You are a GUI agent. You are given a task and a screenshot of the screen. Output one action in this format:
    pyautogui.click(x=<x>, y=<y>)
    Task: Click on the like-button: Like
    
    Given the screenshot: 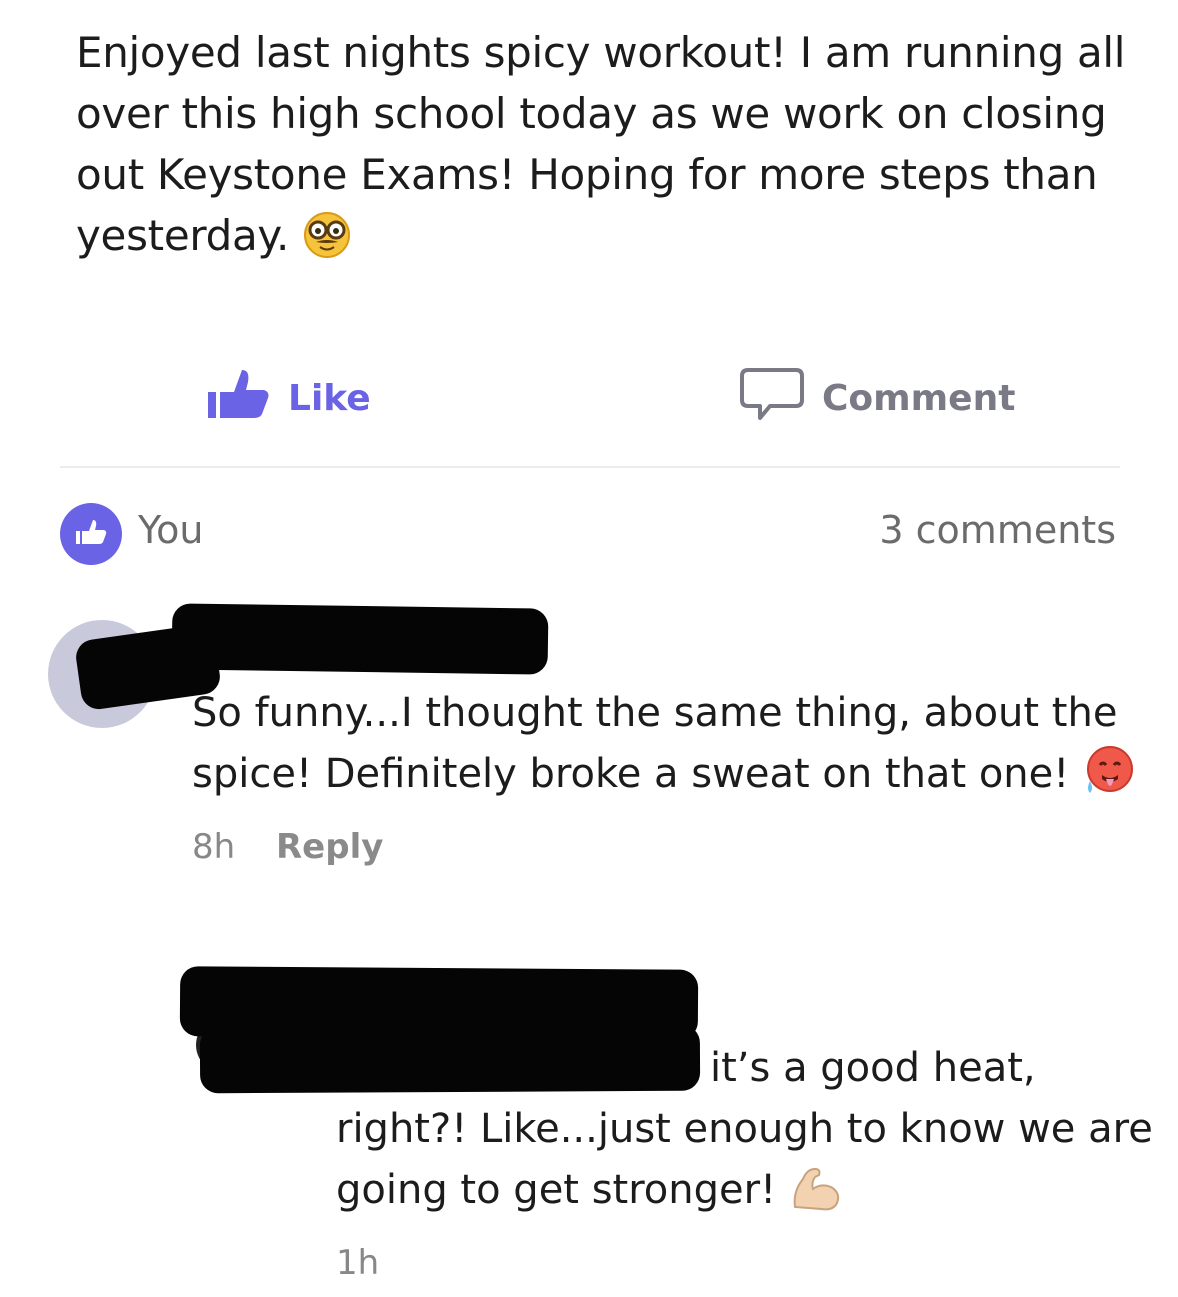 What is the action you would take?
    pyautogui.click(x=288, y=398)
    